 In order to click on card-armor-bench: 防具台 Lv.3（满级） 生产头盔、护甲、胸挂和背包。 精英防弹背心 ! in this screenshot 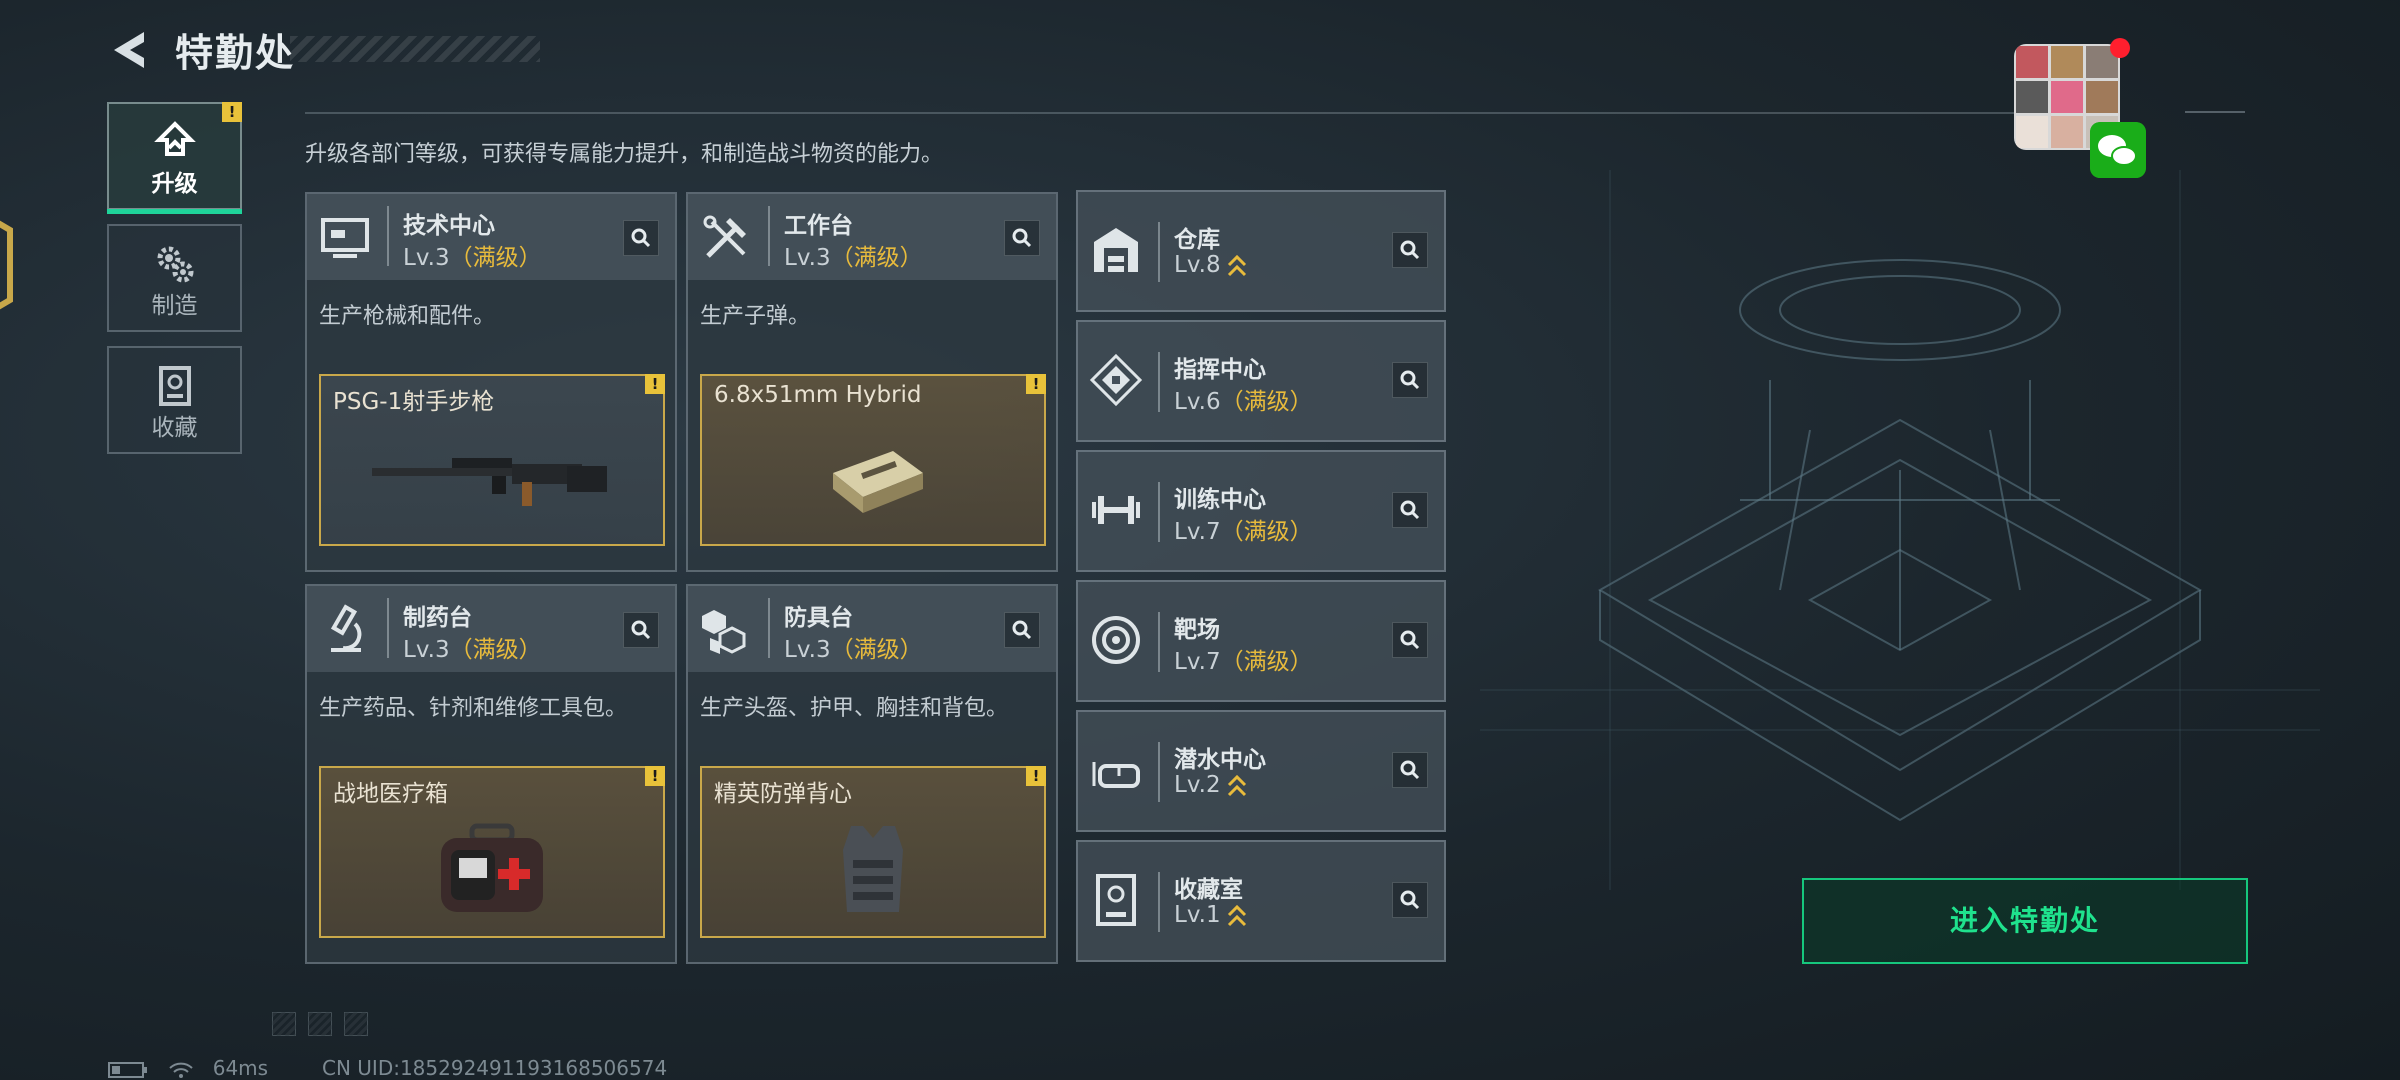, I will do `click(872, 774)`.